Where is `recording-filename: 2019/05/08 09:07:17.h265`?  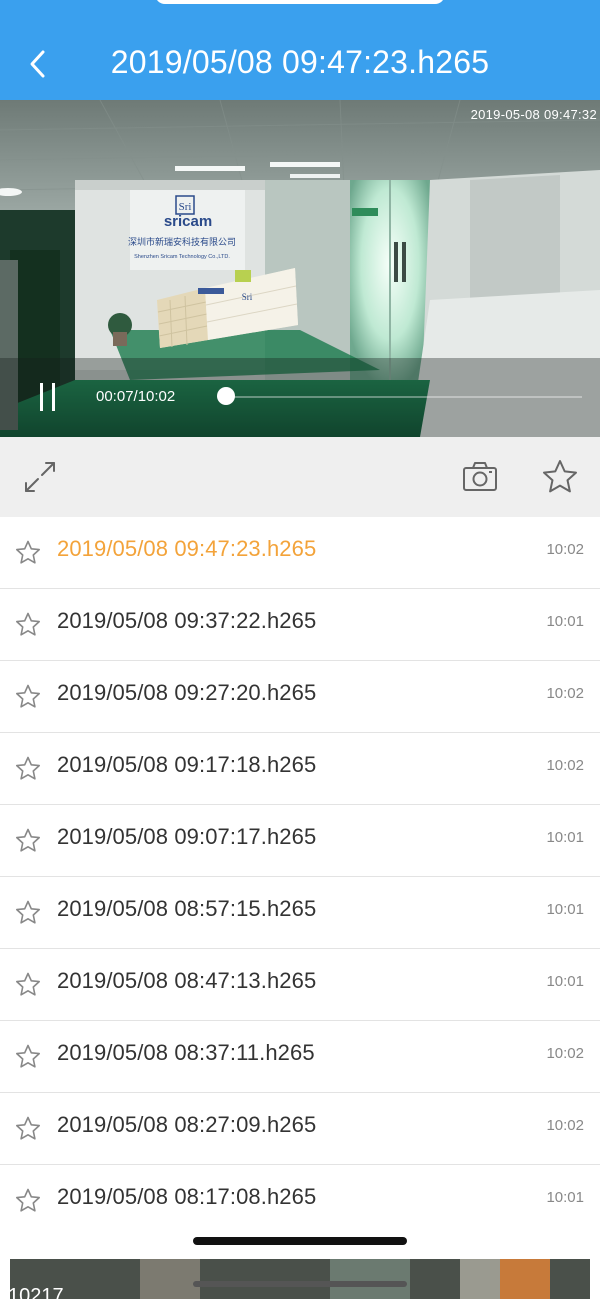
recording-filename: 2019/05/08 09:07:17.h265 is located at coordinates (187, 836).